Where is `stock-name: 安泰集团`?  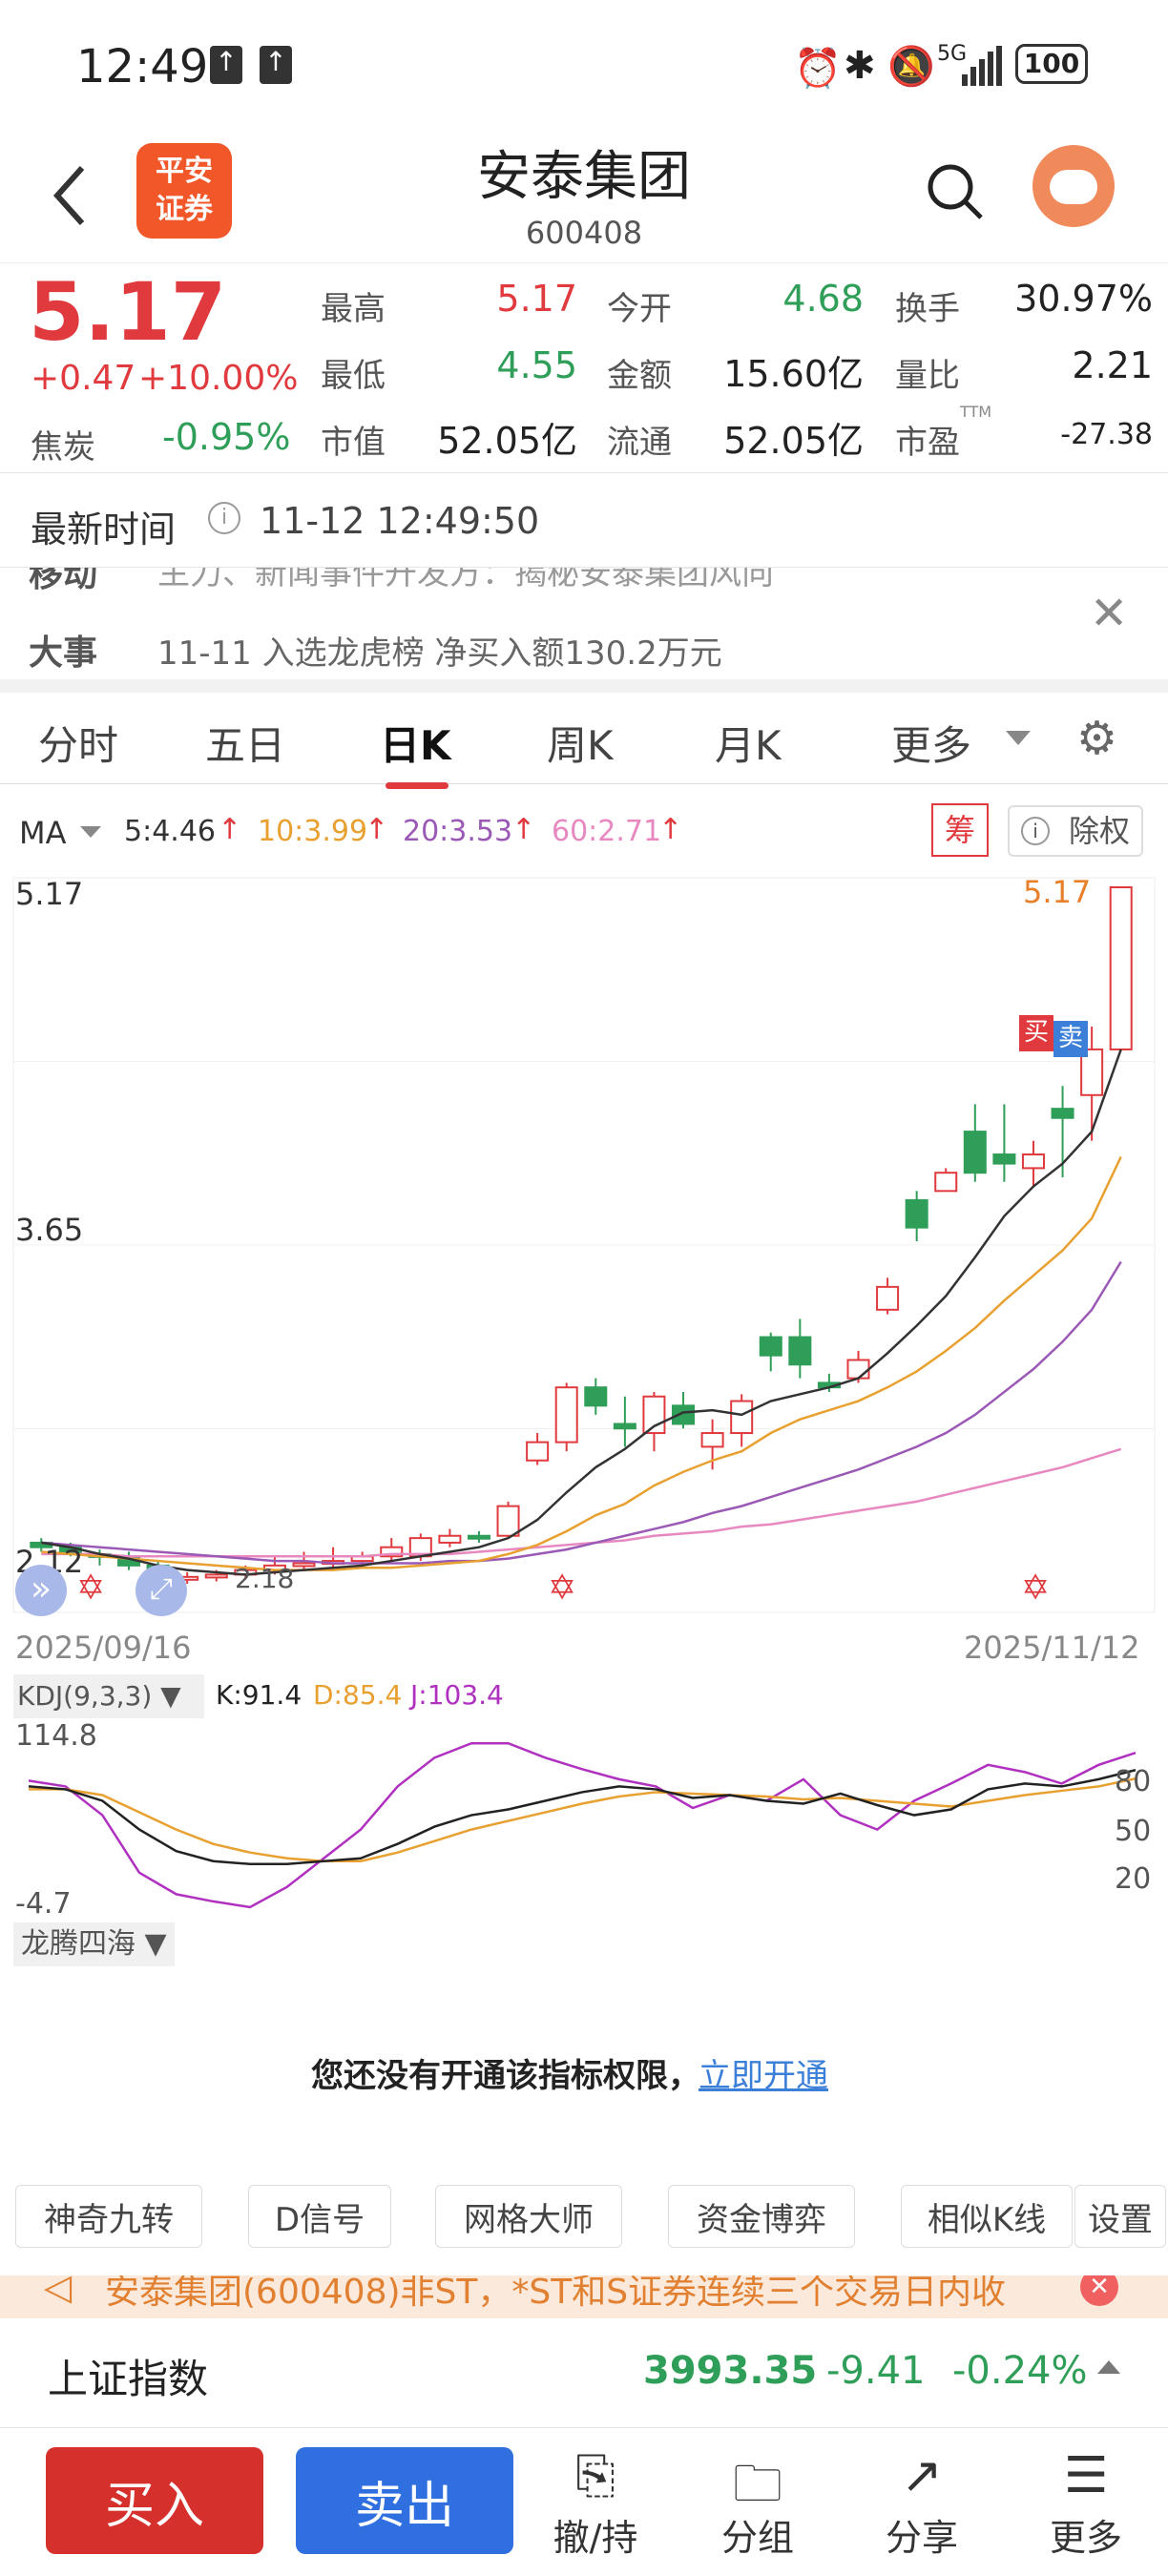 stock-name: 安泰集团 is located at coordinates (584, 177).